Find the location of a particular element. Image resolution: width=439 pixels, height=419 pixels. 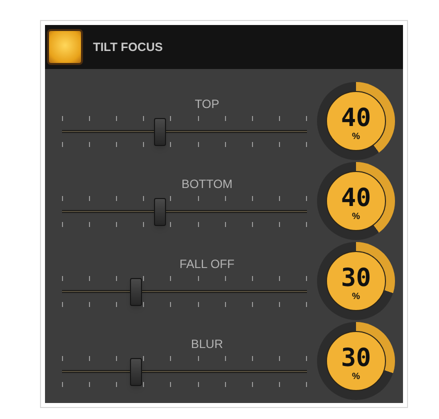

slider-label: FALL OFF is located at coordinates (207, 264).